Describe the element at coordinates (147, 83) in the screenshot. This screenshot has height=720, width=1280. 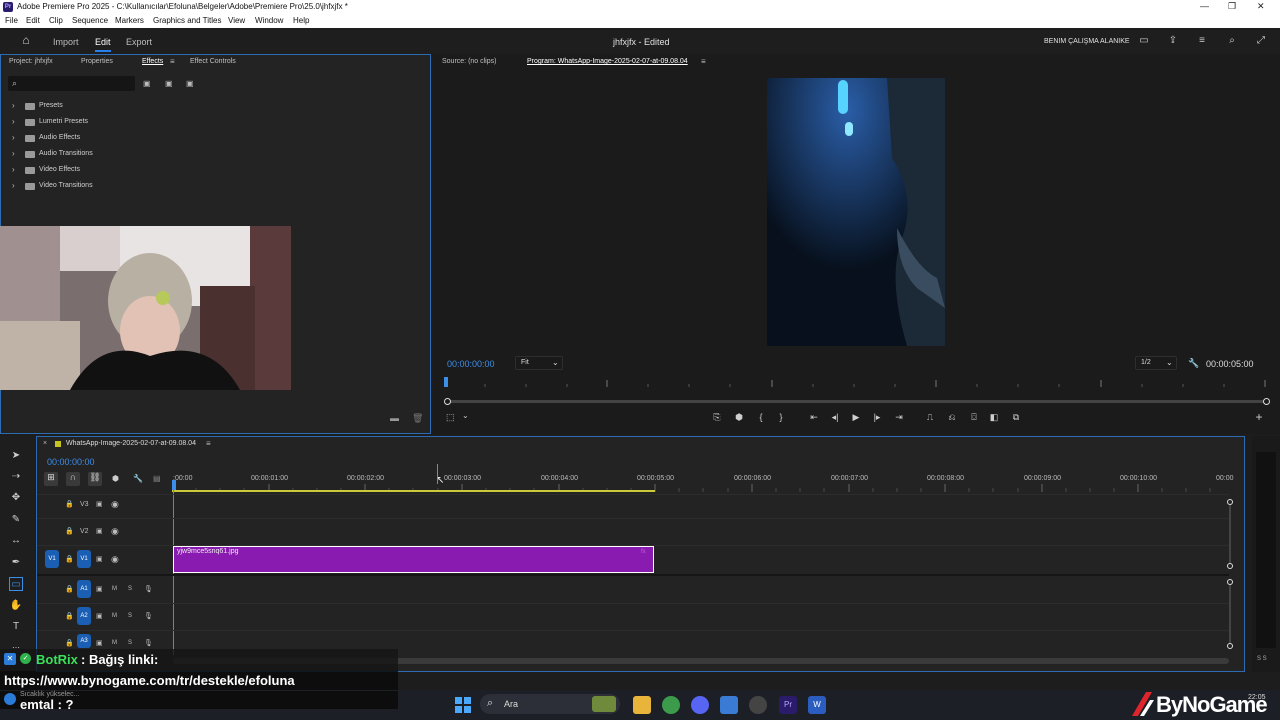
I see `accelerated-effects-icon: ▣` at that location.